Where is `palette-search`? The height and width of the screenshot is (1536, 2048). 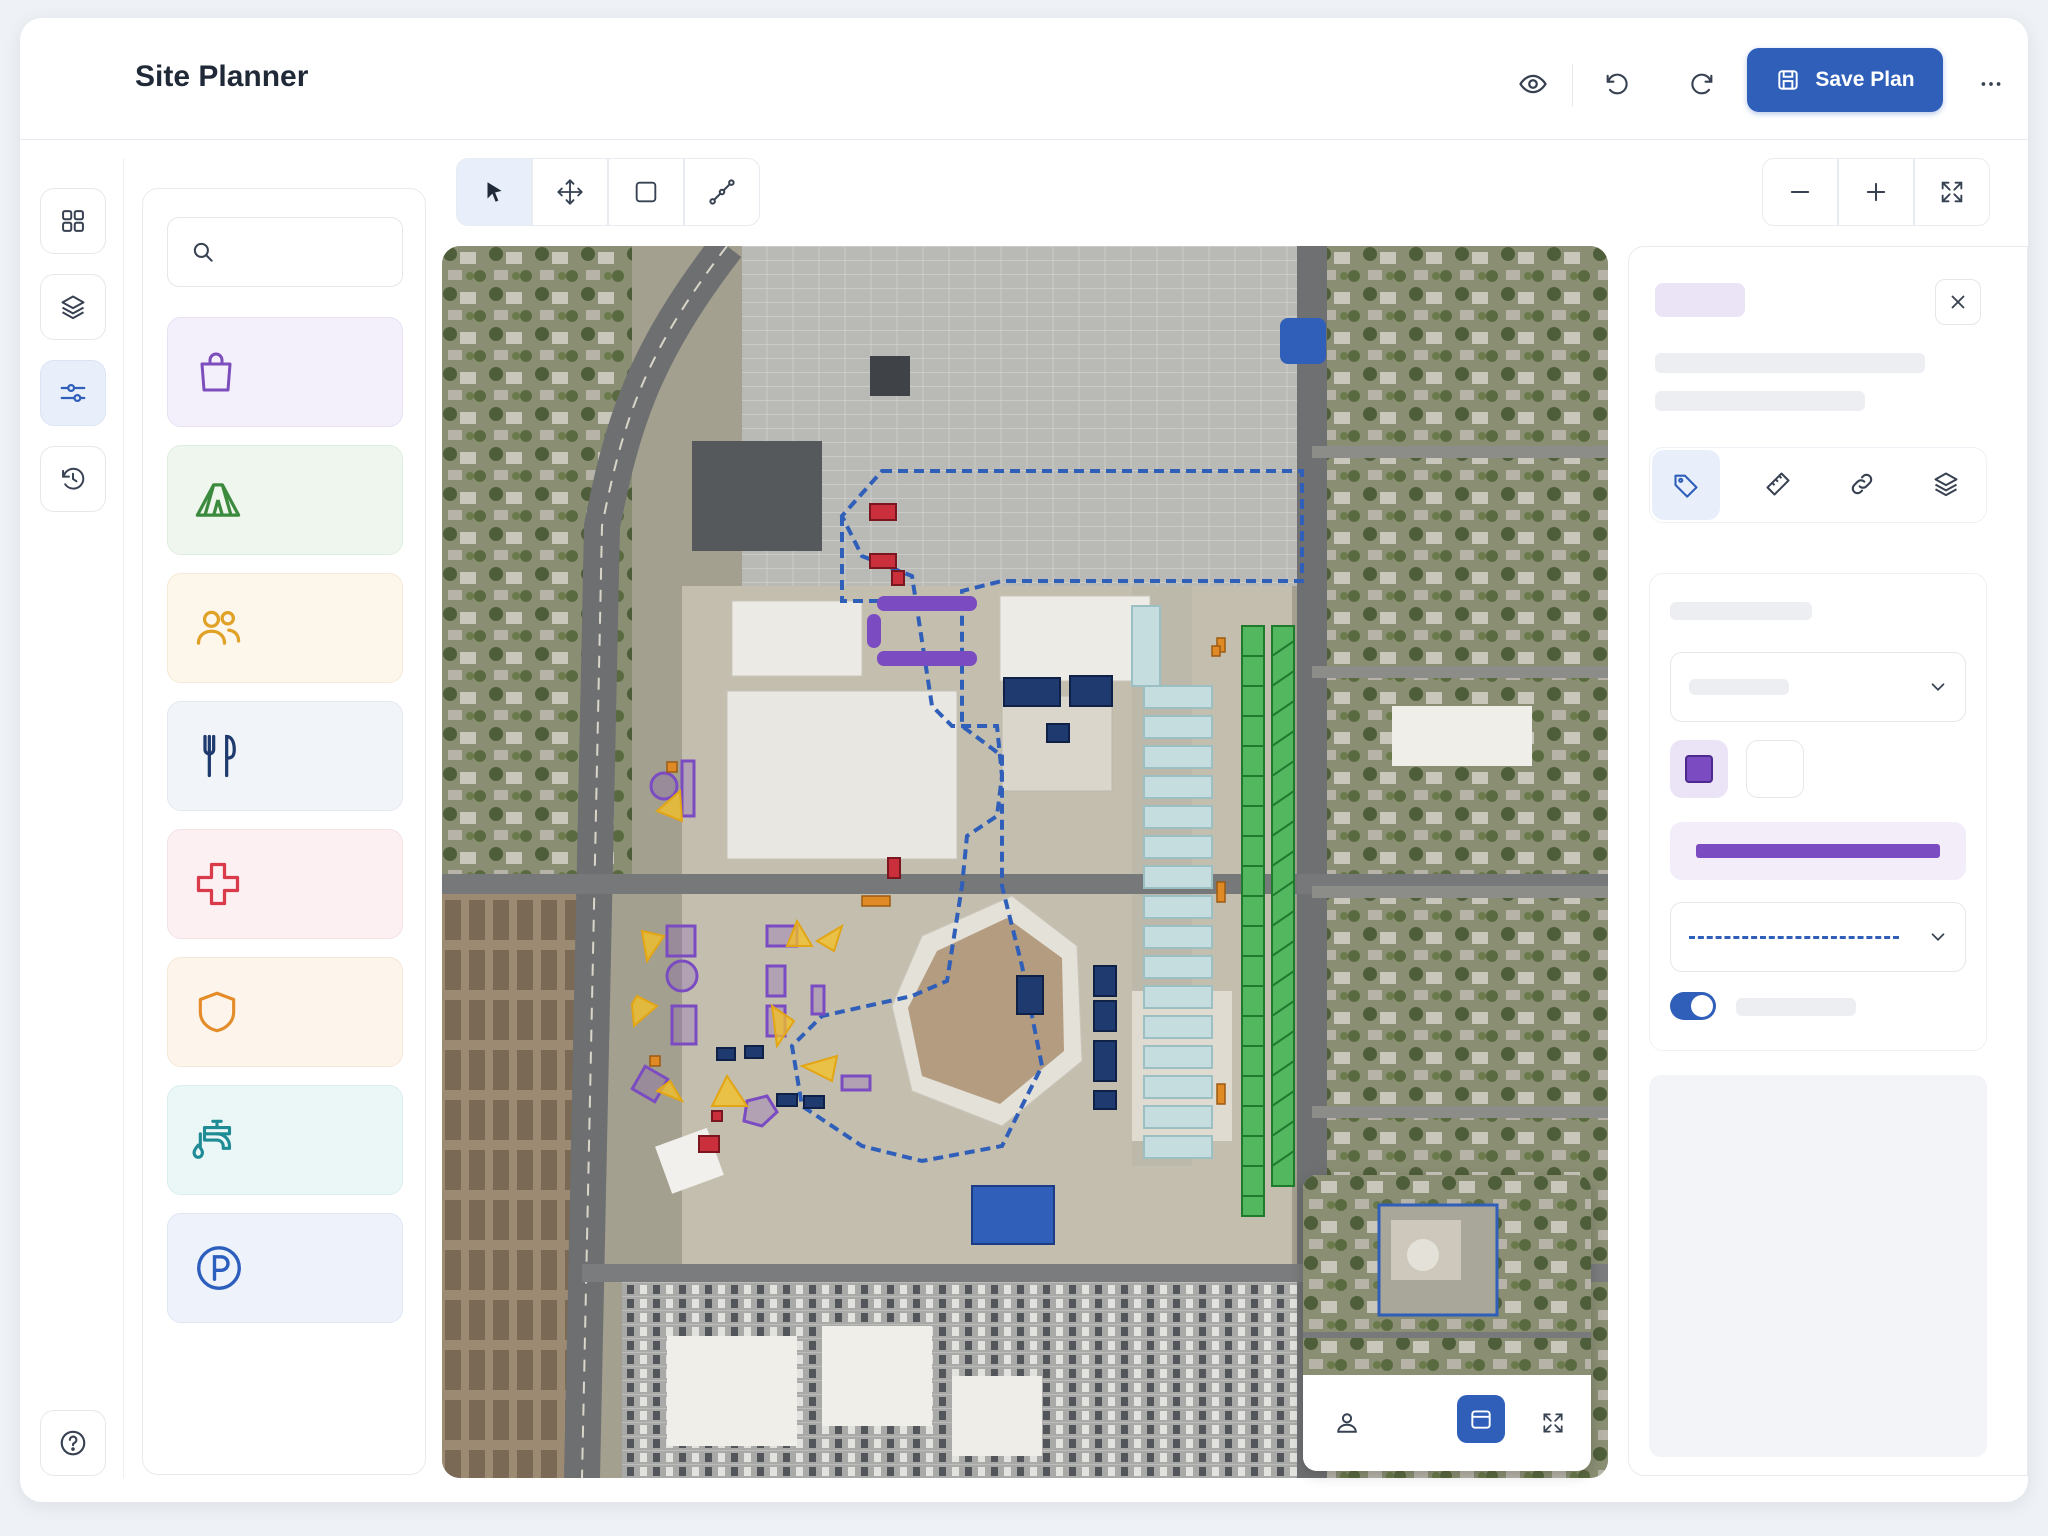
palette-search is located at coordinates (285, 252).